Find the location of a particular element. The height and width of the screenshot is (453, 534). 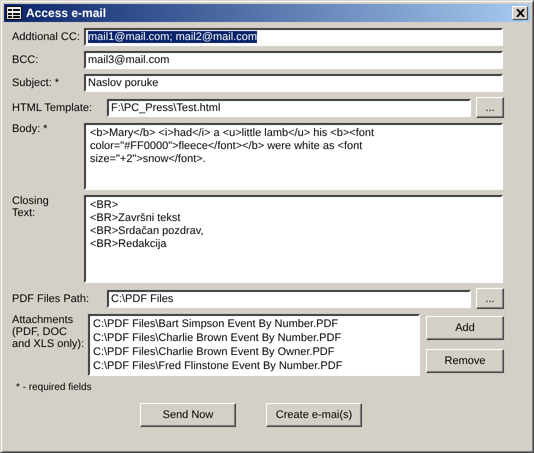

field-label: Body: * is located at coordinates (30, 129).